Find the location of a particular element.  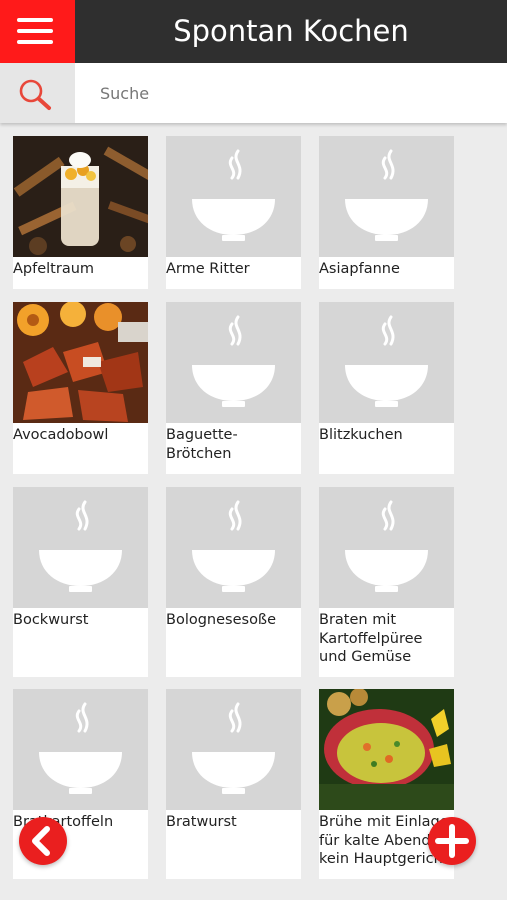

recipe-name: Avocadobowl is located at coordinates (61, 435).